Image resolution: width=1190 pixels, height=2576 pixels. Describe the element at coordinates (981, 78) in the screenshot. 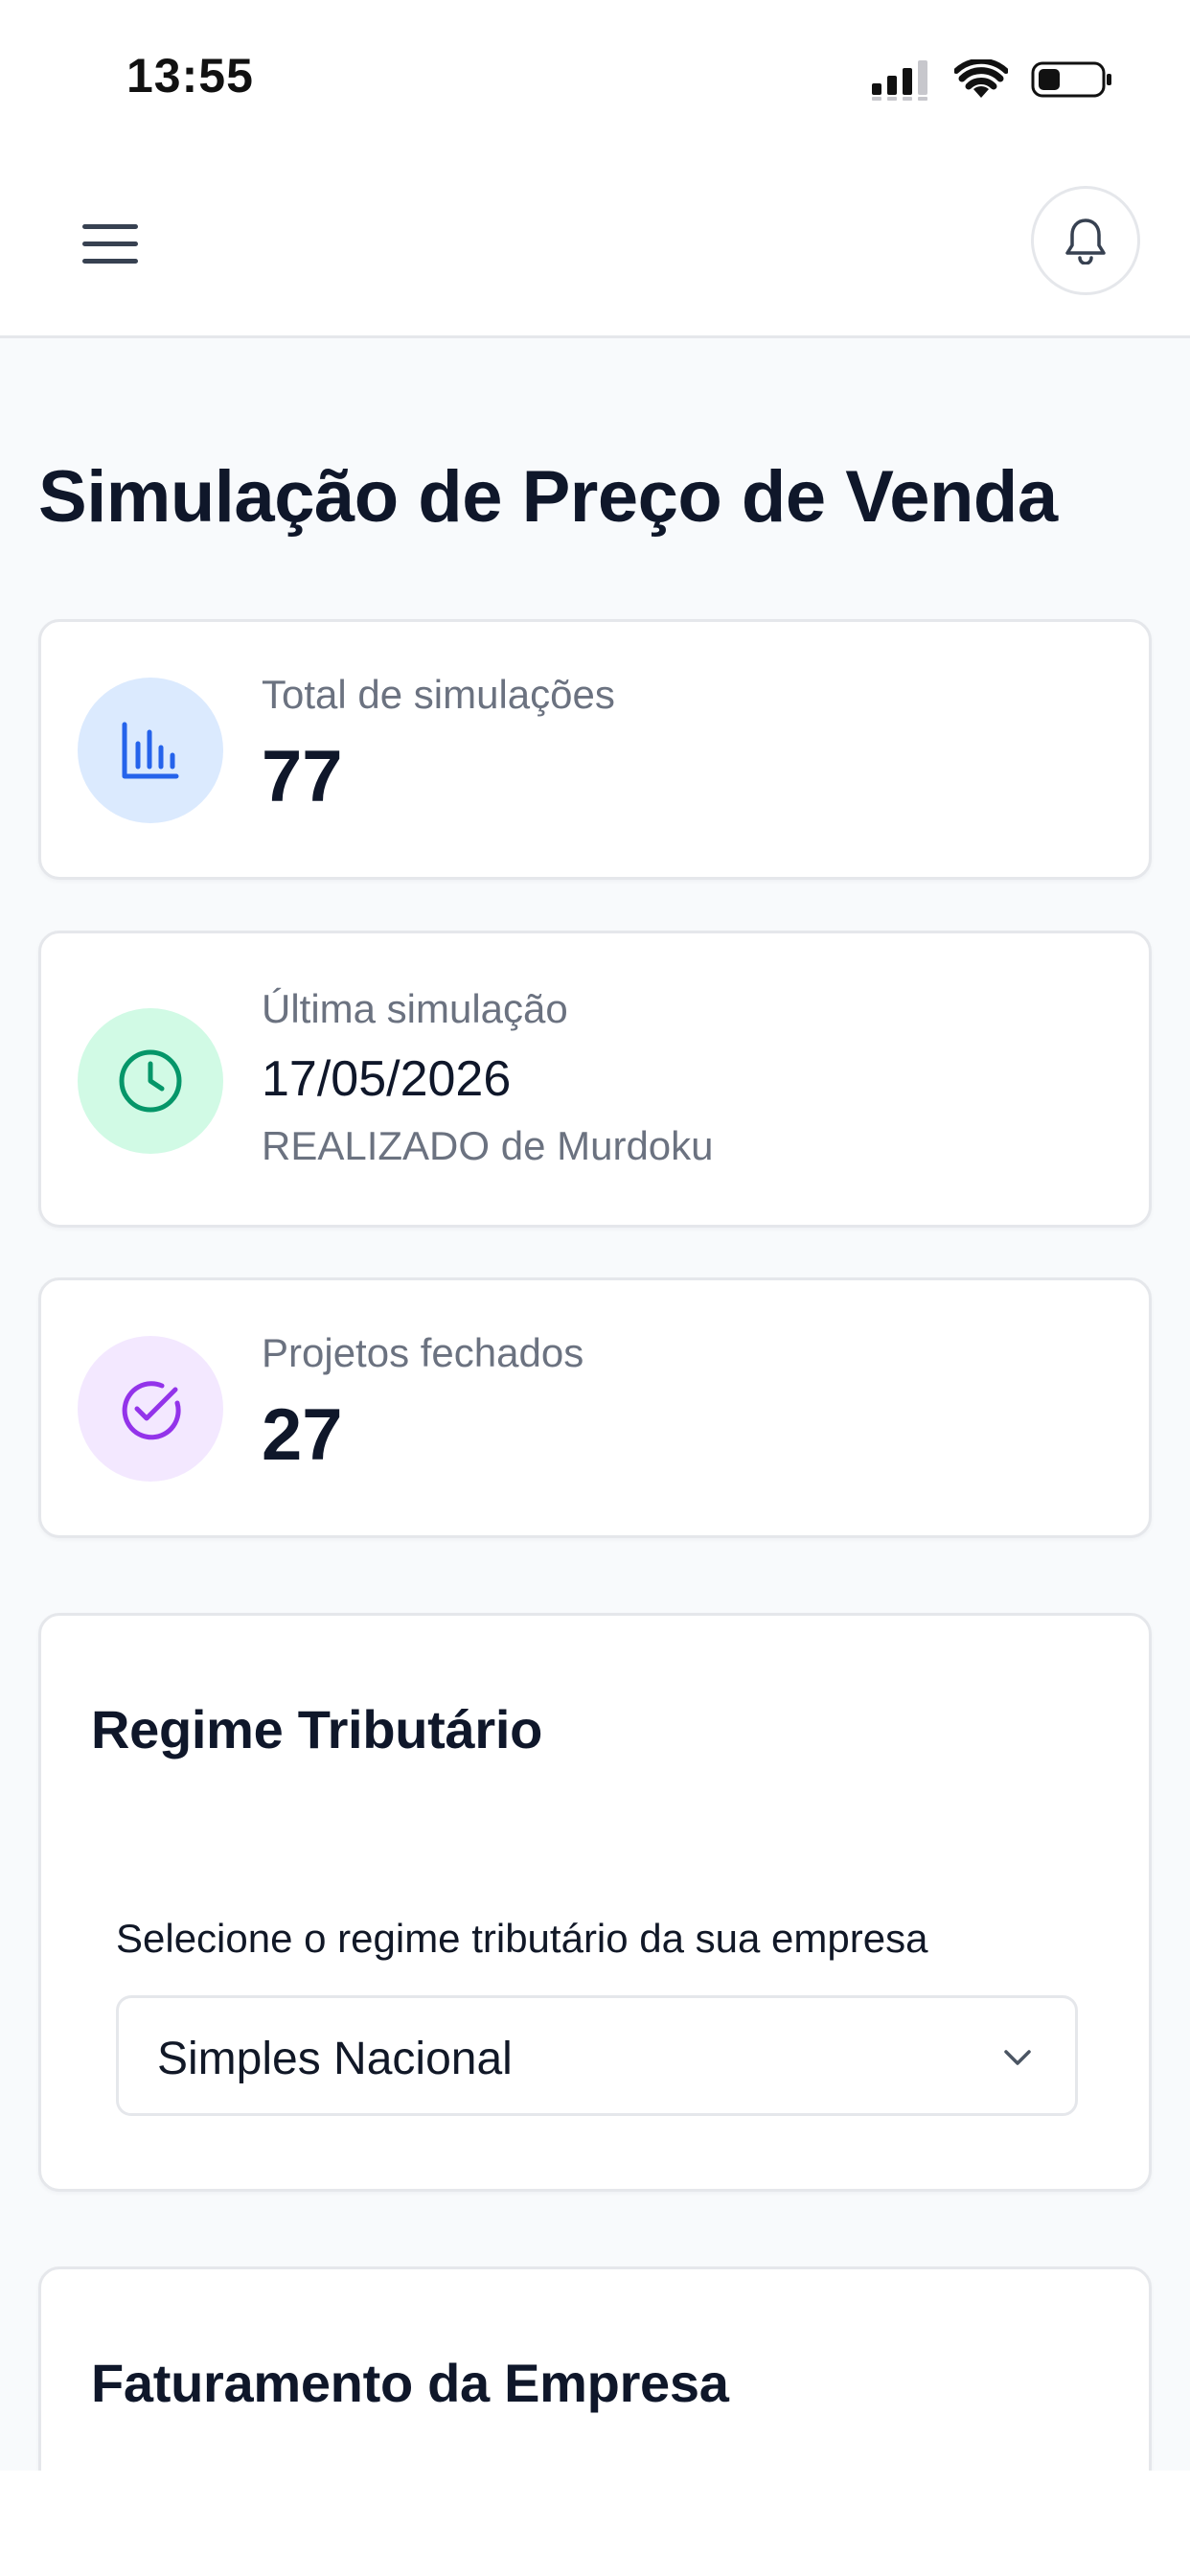

I see `wifi-icon` at that location.